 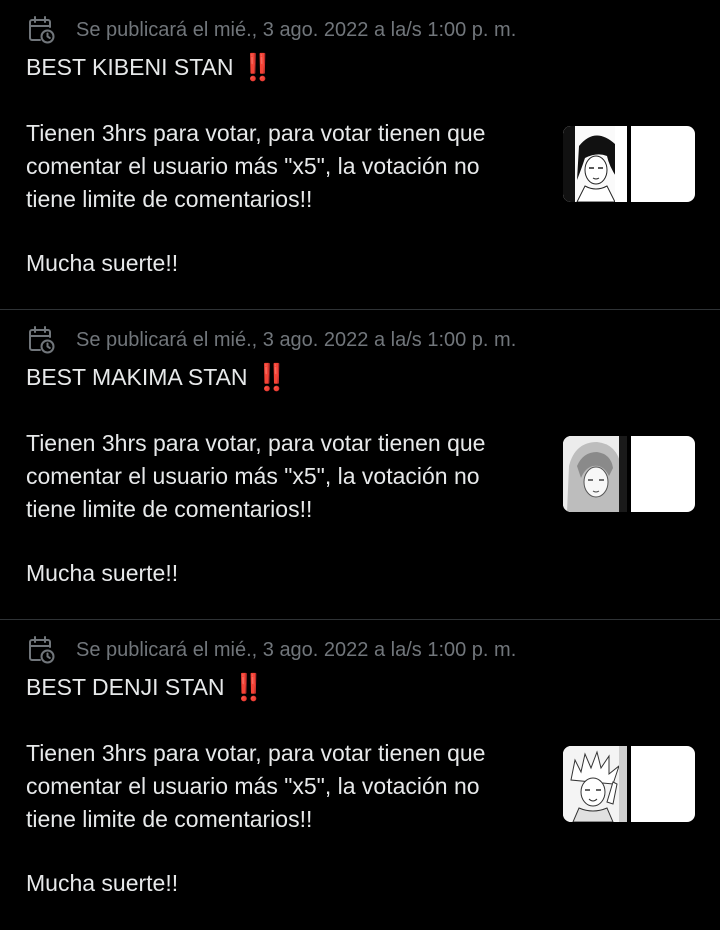 I want to click on tweet-title-text: BEST KIBENI STAN, so click(x=130, y=67).